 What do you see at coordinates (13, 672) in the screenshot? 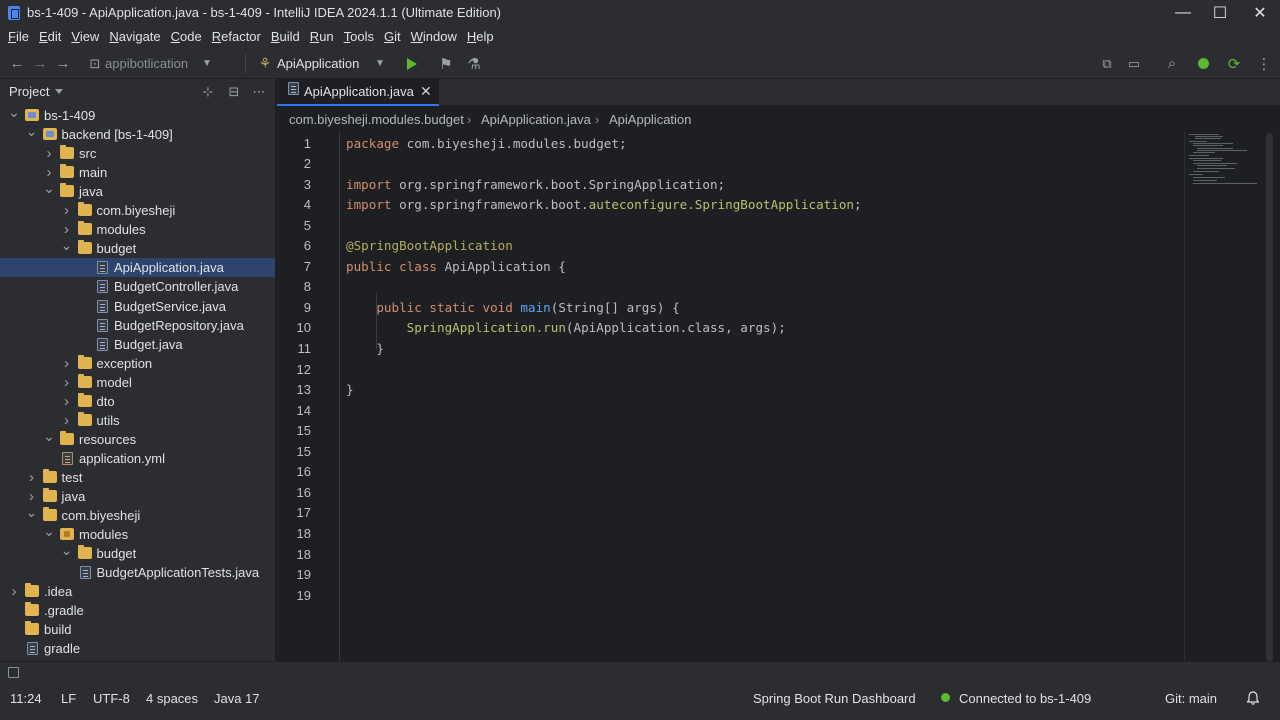
I see `tool-window-toggle-icon` at bounding box center [13, 672].